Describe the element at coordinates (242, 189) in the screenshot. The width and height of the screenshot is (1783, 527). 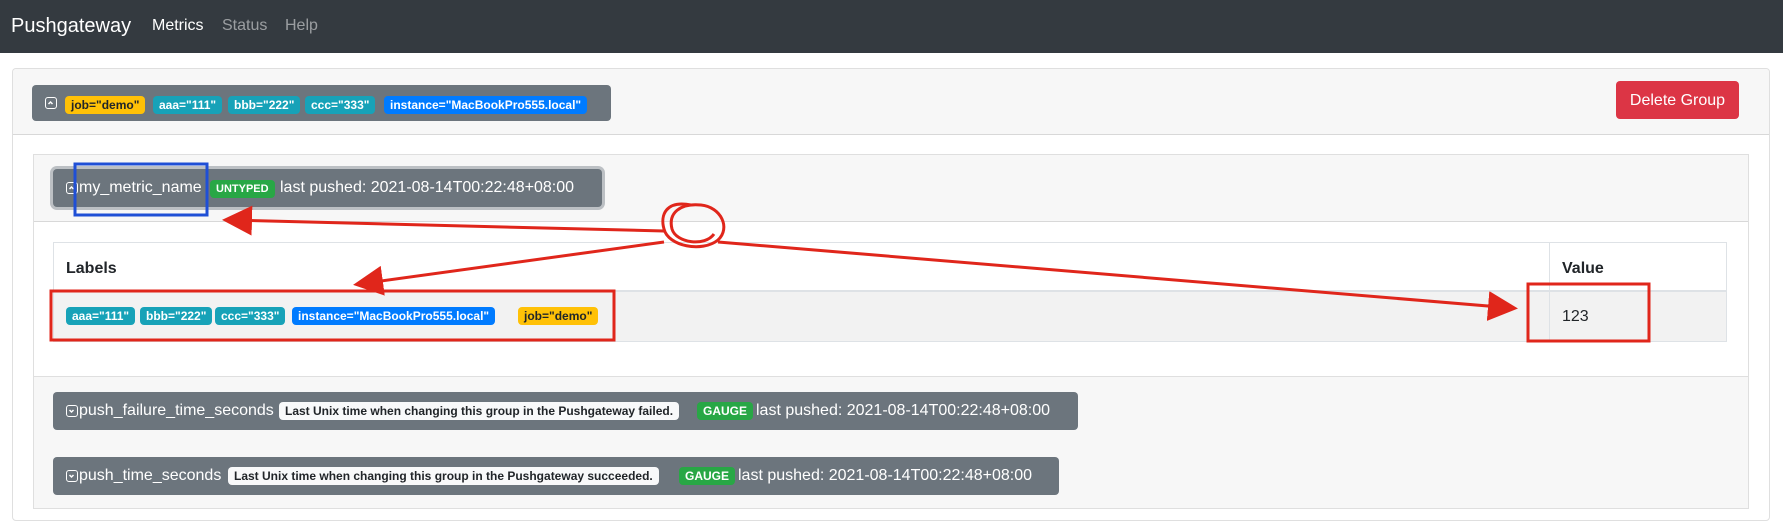
I see `metric-type-badge: UNTYPED` at that location.